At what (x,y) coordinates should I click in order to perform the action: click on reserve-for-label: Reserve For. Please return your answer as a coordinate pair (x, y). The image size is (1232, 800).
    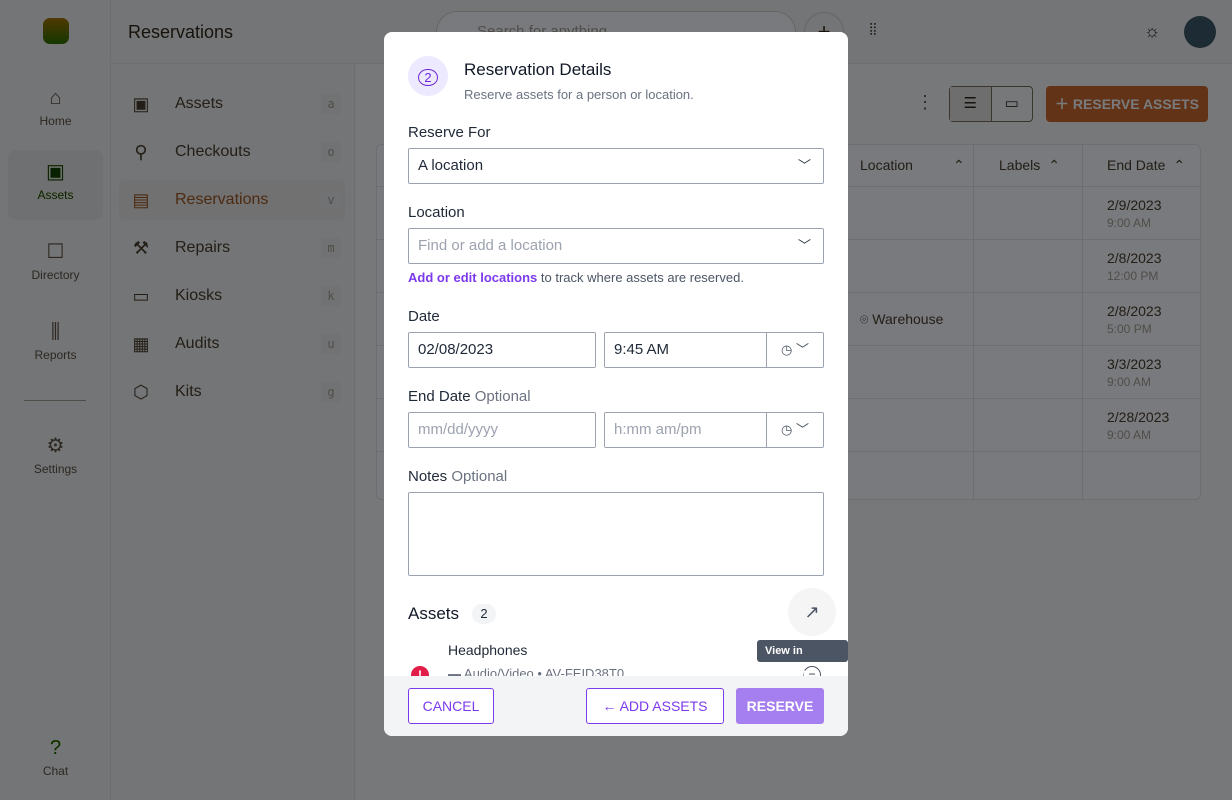
    Looking at the image, I should click on (449, 132).